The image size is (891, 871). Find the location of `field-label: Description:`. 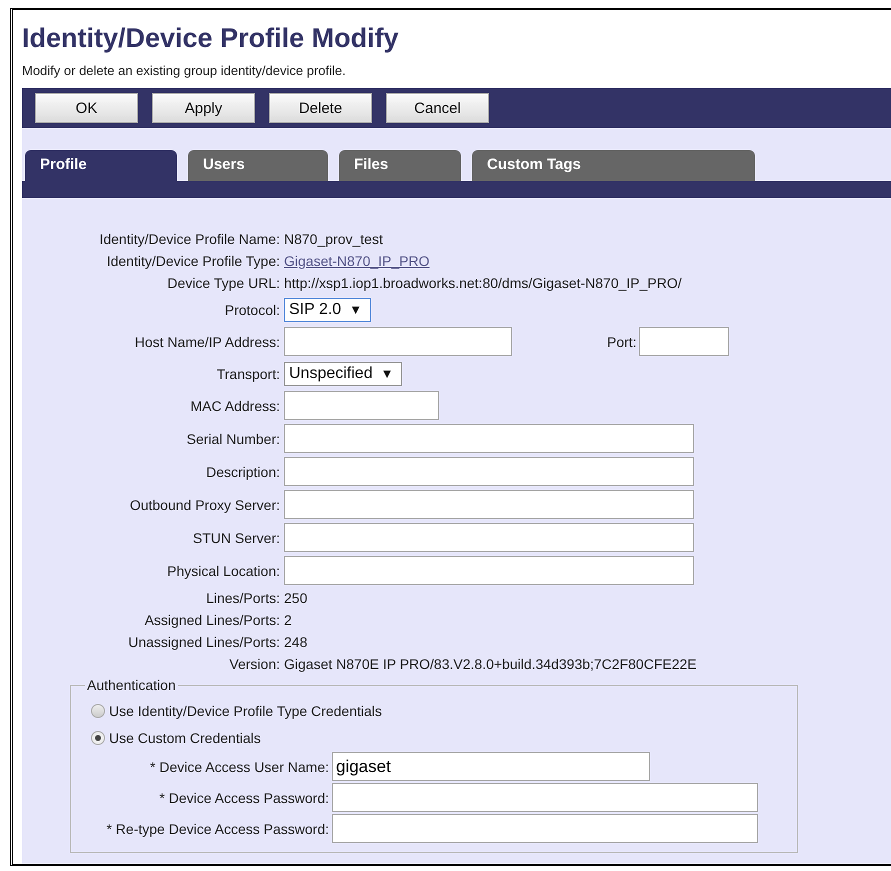

field-label: Description: is located at coordinates (243, 472).